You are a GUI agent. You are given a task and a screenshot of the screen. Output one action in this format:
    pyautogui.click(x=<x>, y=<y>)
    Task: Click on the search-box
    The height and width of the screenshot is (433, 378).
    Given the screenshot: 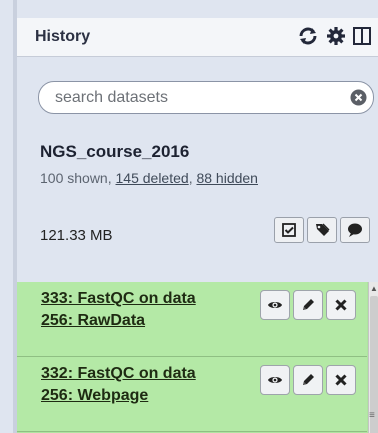 What is the action you would take?
    pyautogui.click(x=206, y=97)
    